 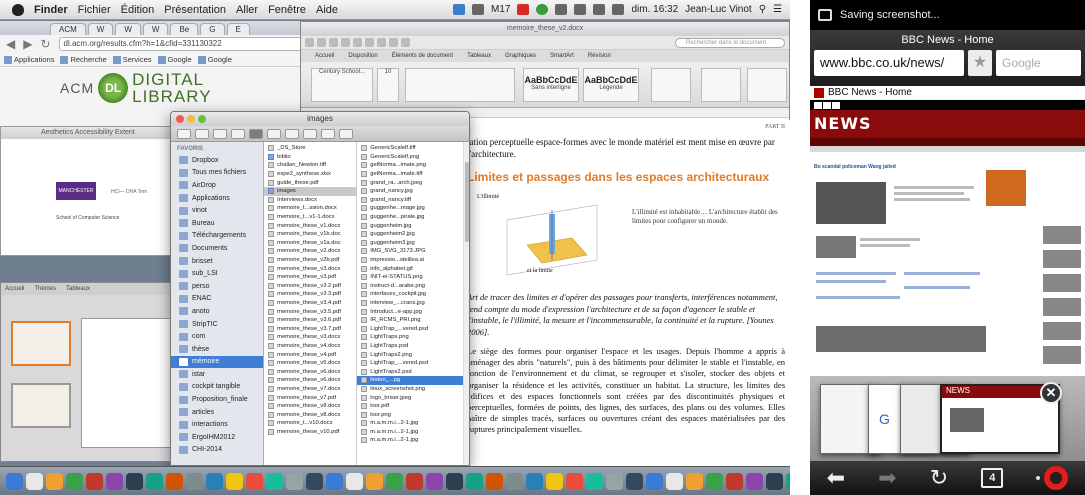 What do you see at coordinates (466, 303) in the screenshot?
I see `finder-scrollbar` at bounding box center [466, 303].